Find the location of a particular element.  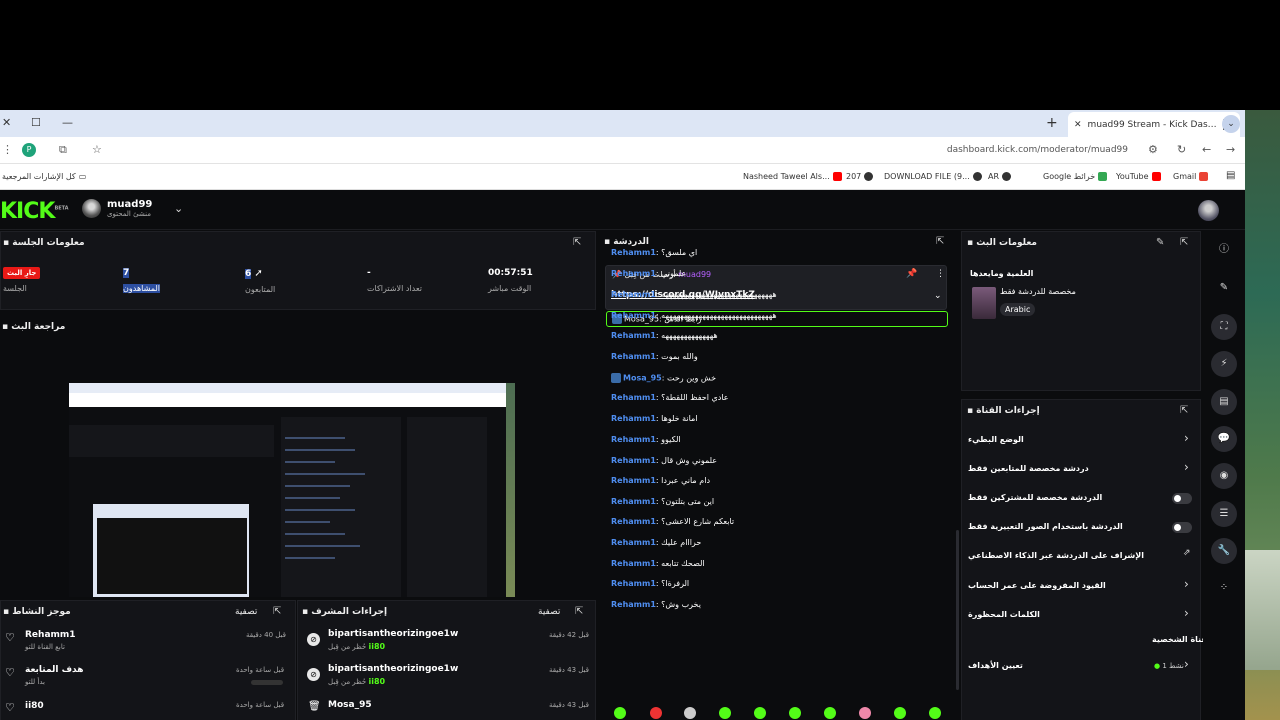

account-age-option: القيود المفروضة على عمر الحساب is located at coordinates (1037, 585).